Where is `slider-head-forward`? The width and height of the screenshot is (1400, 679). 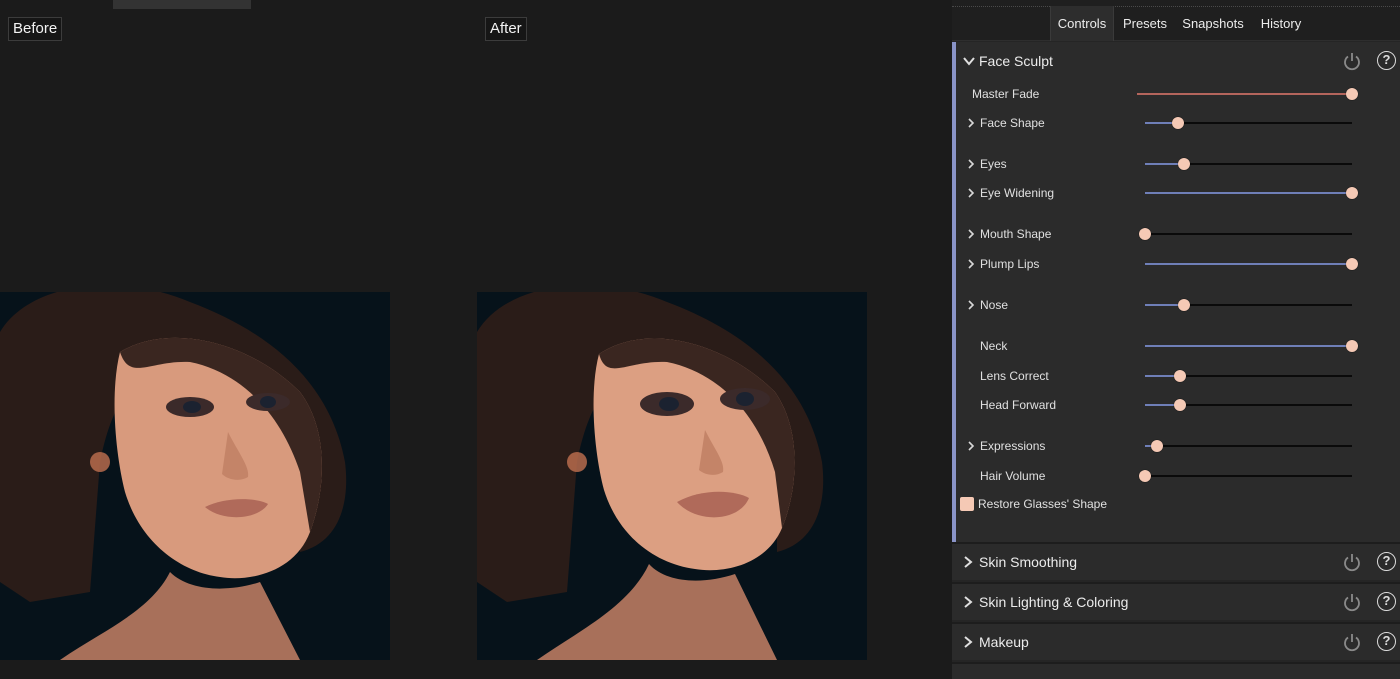 slider-head-forward is located at coordinates (1248, 405).